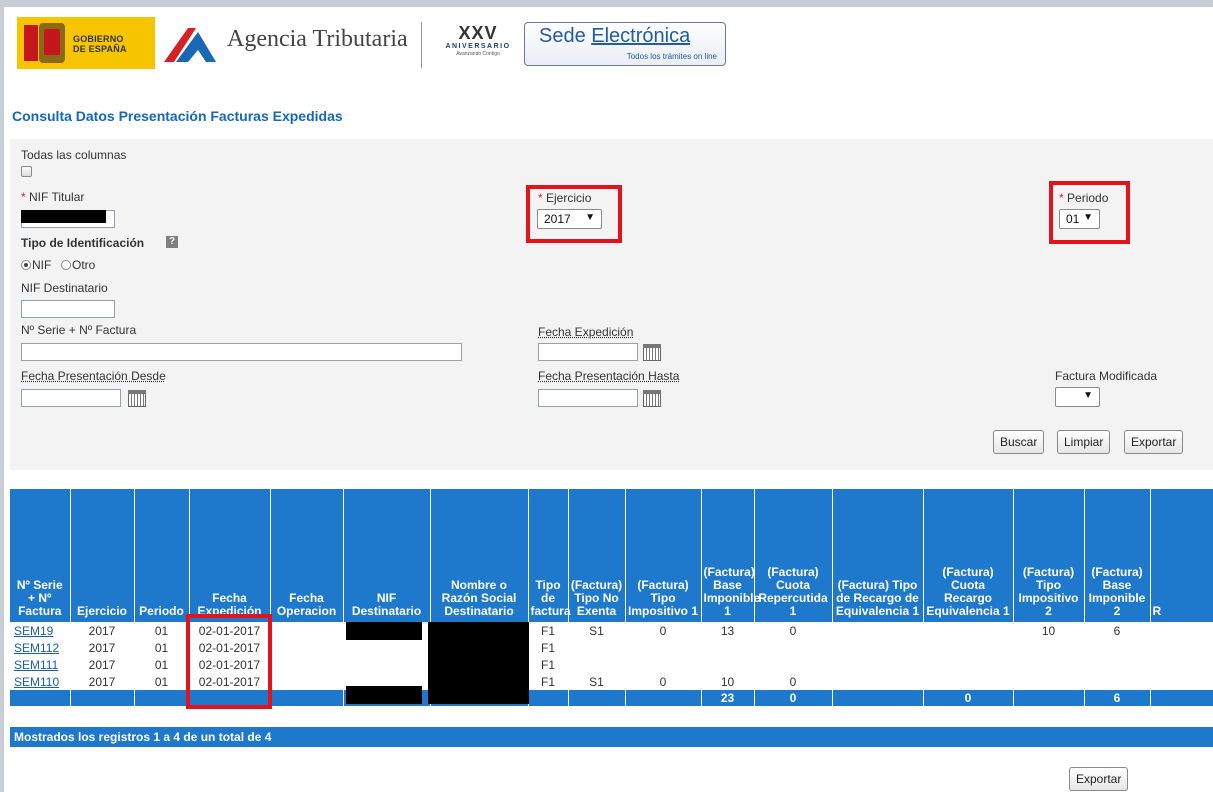 The width and height of the screenshot is (1213, 792). I want to click on ejercicio-label: * Ejercicio, so click(565, 198).